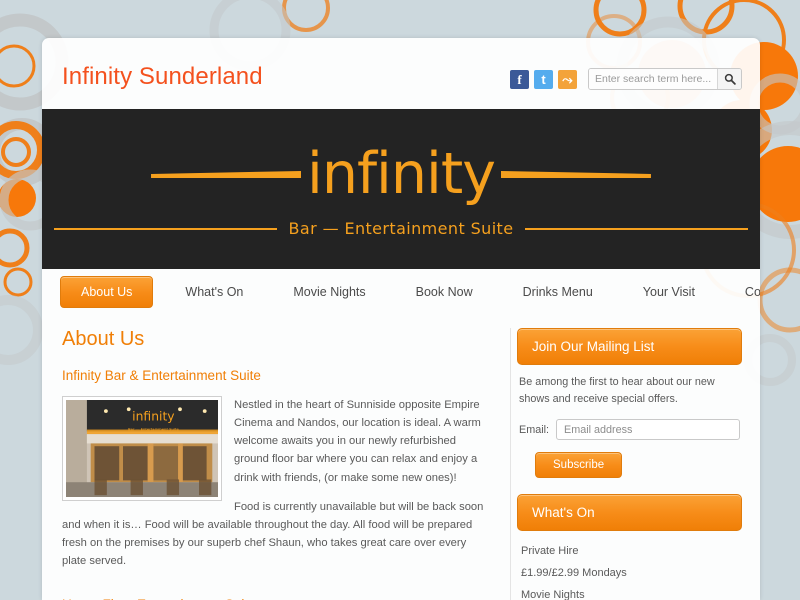 This screenshot has height=600, width=800. What do you see at coordinates (519, 79) in the screenshot?
I see `facebook-icon: f` at bounding box center [519, 79].